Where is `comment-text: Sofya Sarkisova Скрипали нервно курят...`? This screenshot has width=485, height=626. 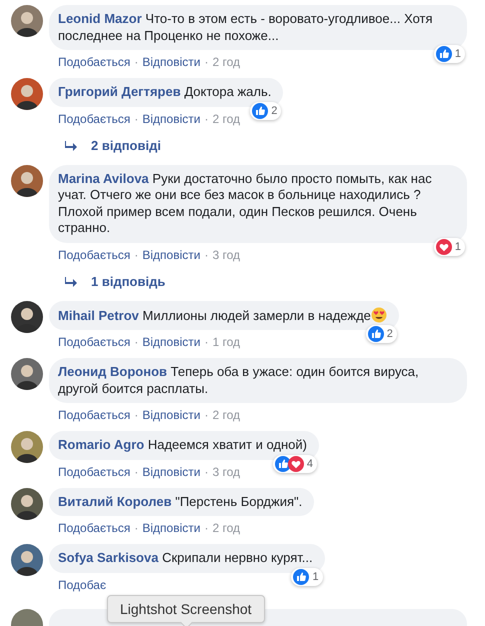 comment-text: Sofya Sarkisova Скрипали нервно курят... is located at coordinates (185, 558).